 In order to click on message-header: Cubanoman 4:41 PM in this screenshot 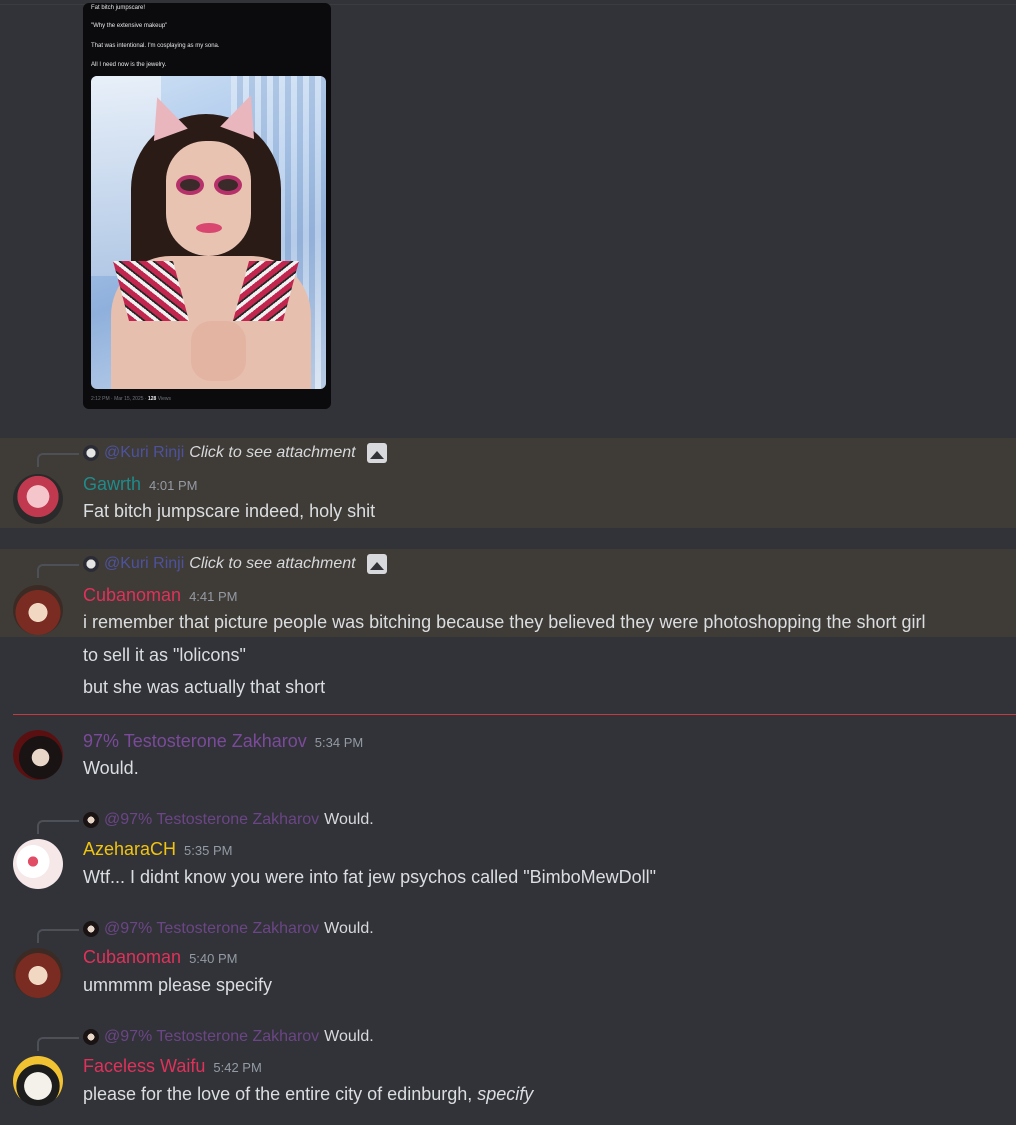, I will do `click(160, 595)`.